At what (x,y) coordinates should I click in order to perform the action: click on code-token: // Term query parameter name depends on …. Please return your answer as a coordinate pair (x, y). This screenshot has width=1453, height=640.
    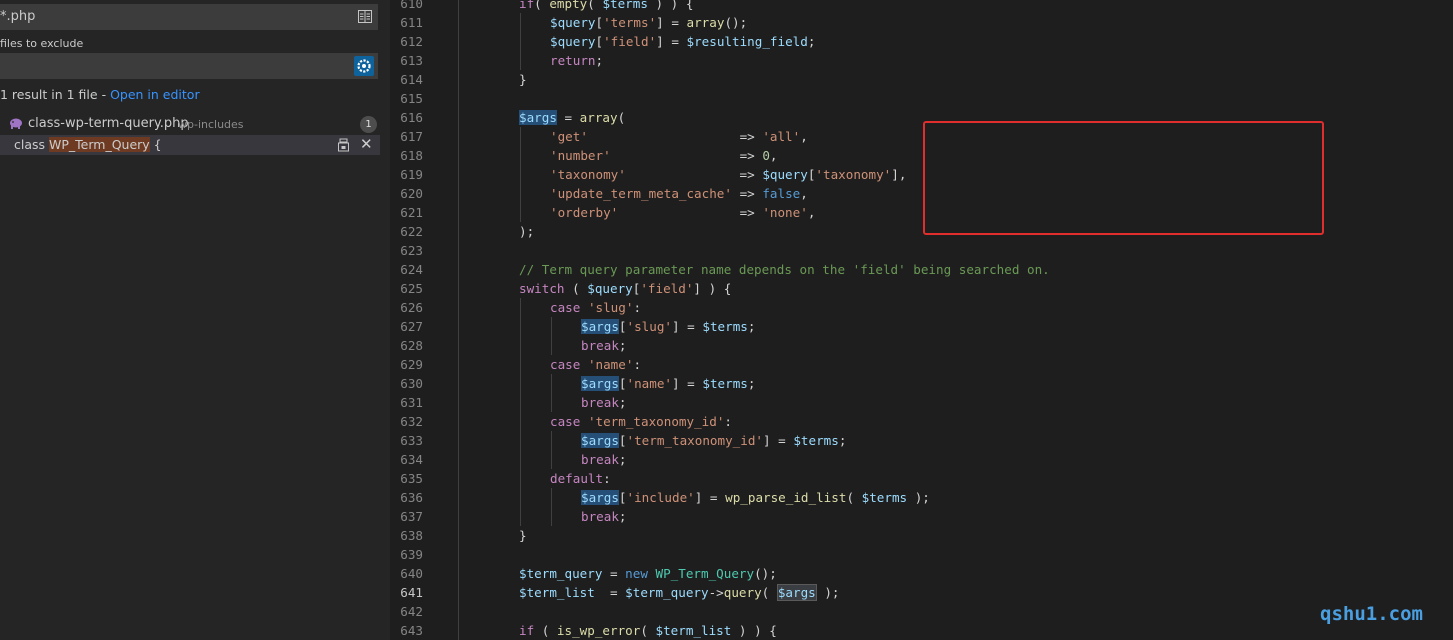
    Looking at the image, I should click on (784, 269).